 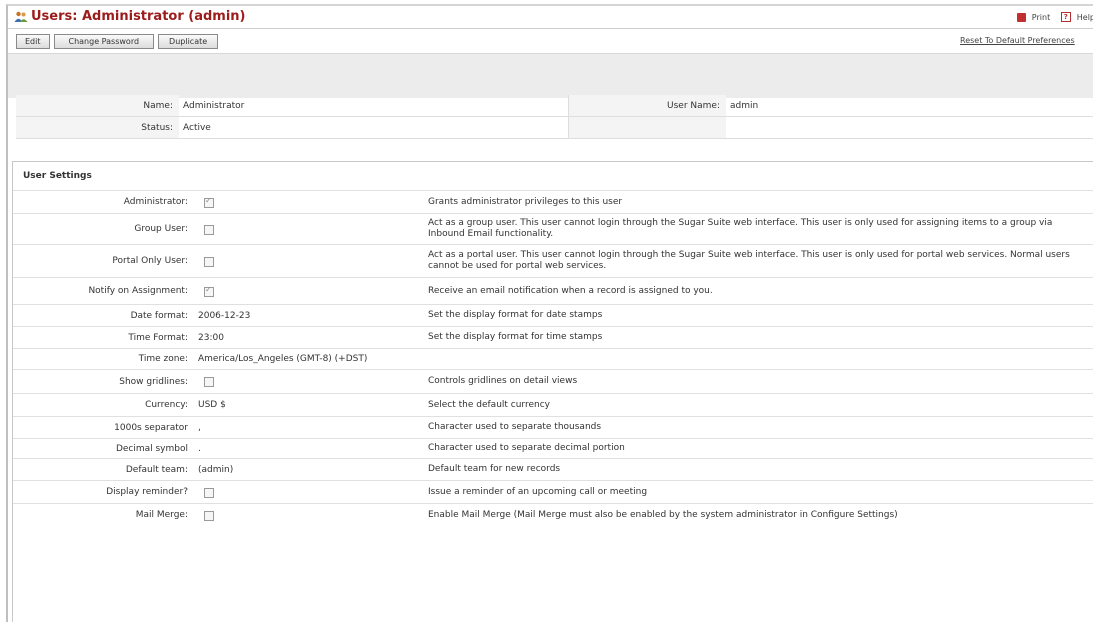 What do you see at coordinates (33, 41) in the screenshot?
I see `edit-button: Edit` at bounding box center [33, 41].